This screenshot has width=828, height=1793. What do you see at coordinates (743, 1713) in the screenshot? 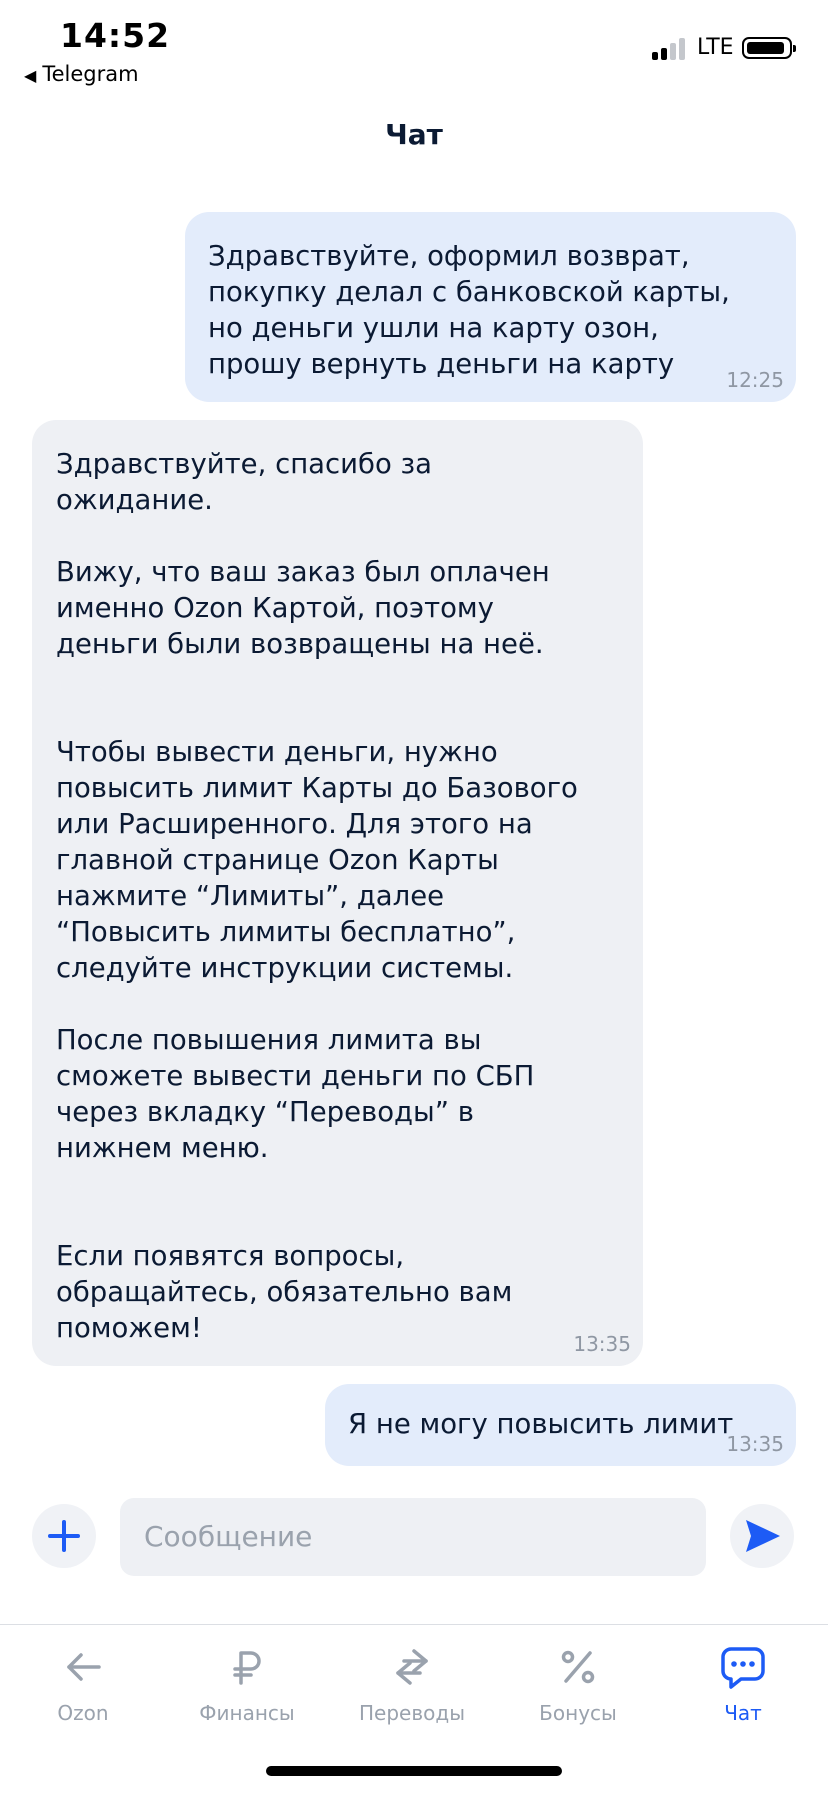
I see `tab-label: Чат` at bounding box center [743, 1713].